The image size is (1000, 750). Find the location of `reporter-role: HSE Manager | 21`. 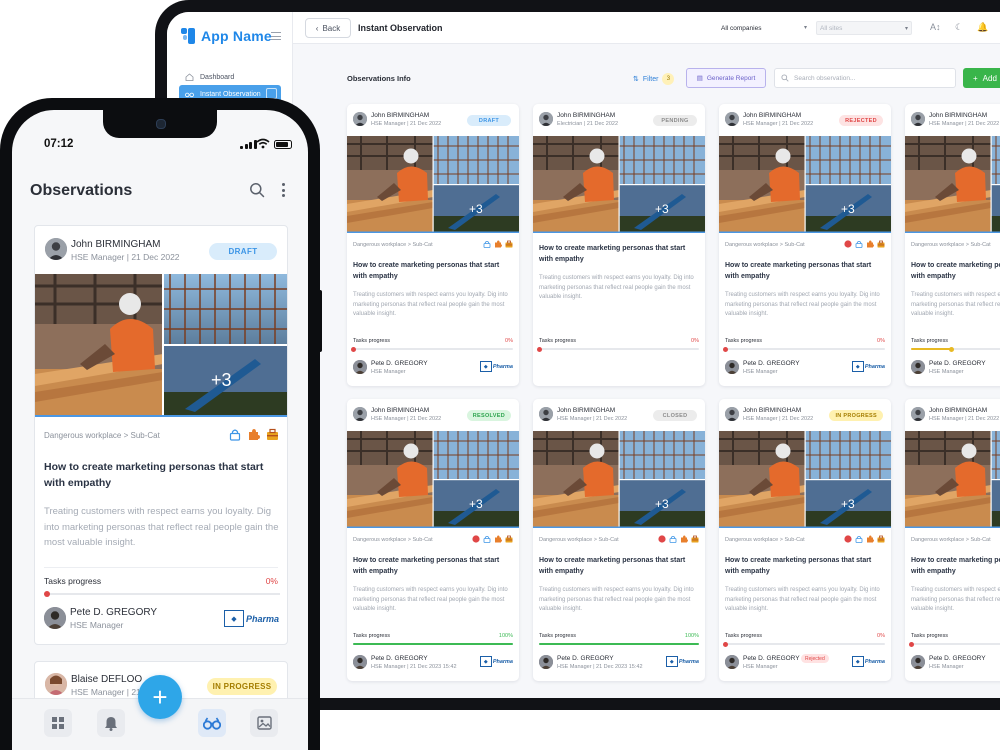

reporter-role: HSE Manager | 21 is located at coordinates (106, 692).